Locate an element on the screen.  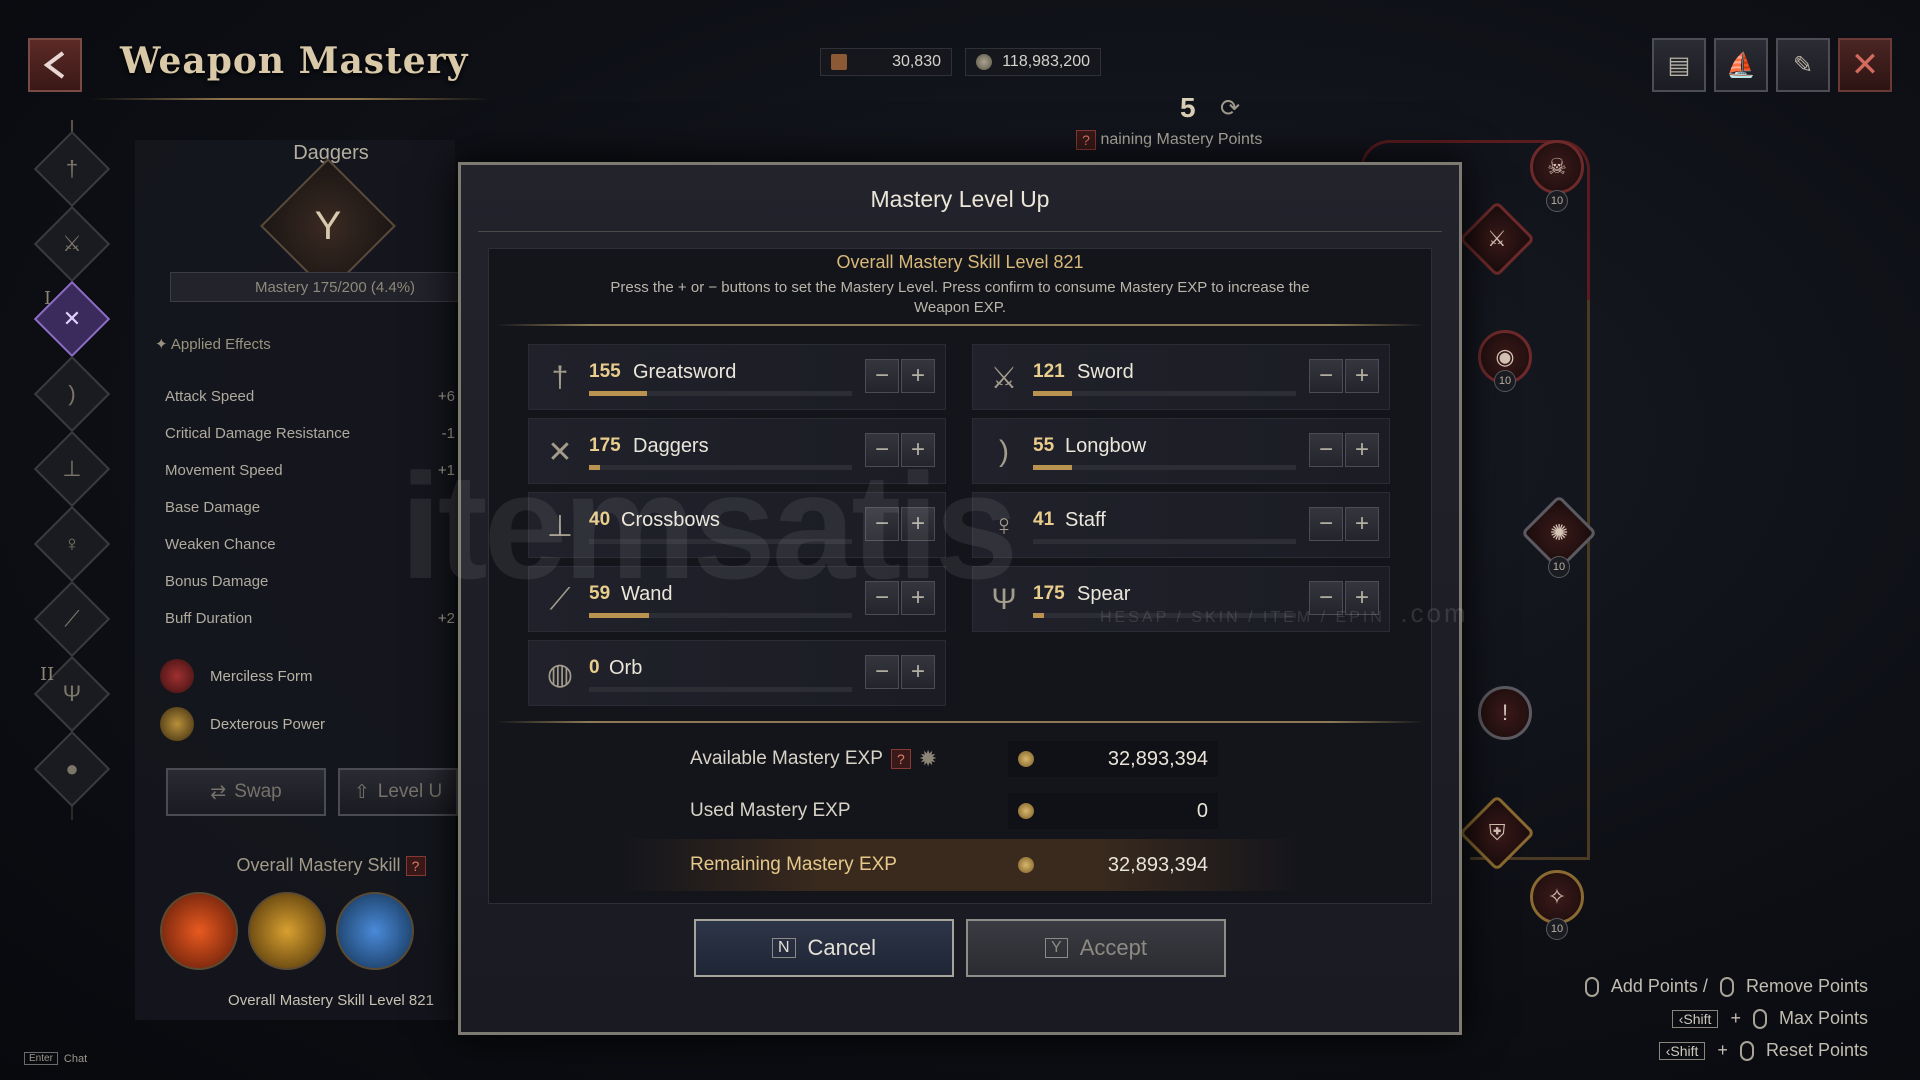
gear-icon: ✺ is located at coordinates (1559, 532).